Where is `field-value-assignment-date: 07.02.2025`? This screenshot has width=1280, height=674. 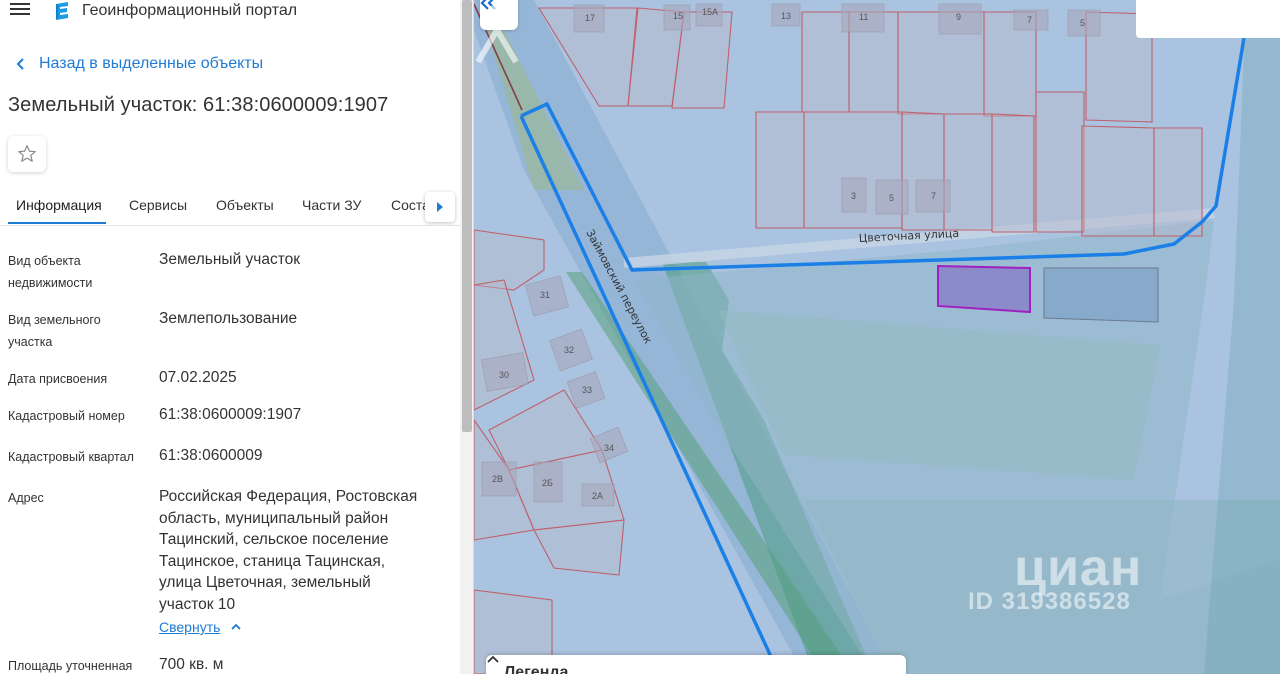
field-value-assignment-date: 07.02.2025 is located at coordinates (198, 377).